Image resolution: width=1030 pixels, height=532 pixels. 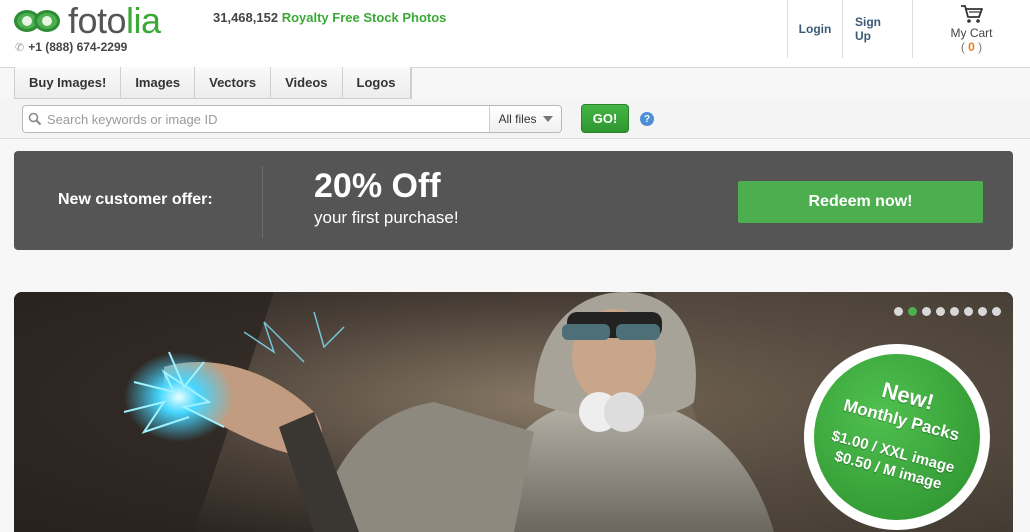 I want to click on slide-dot-active, so click(x=912, y=311).